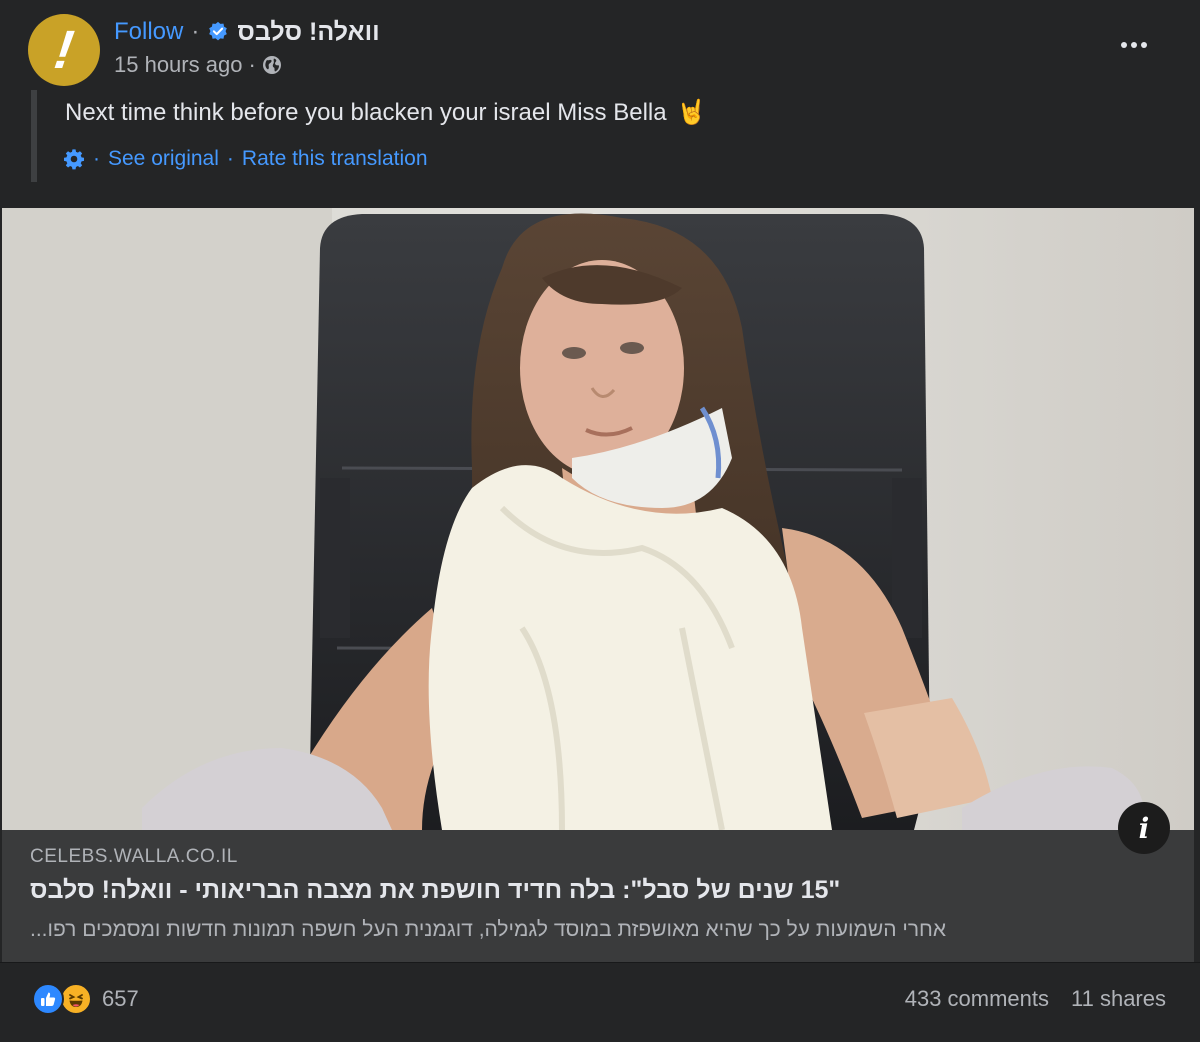  What do you see at coordinates (48, 999) in the screenshot?
I see `like-reaction-icon` at bounding box center [48, 999].